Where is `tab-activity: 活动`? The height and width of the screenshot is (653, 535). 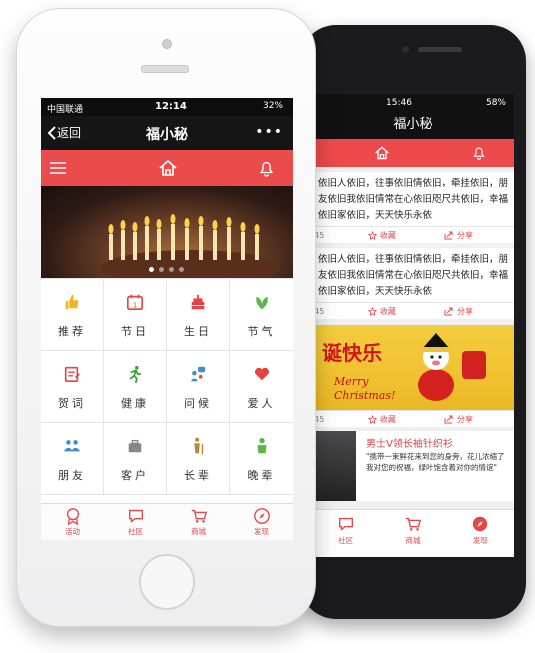 tab-activity: 活动 is located at coordinates (72, 522).